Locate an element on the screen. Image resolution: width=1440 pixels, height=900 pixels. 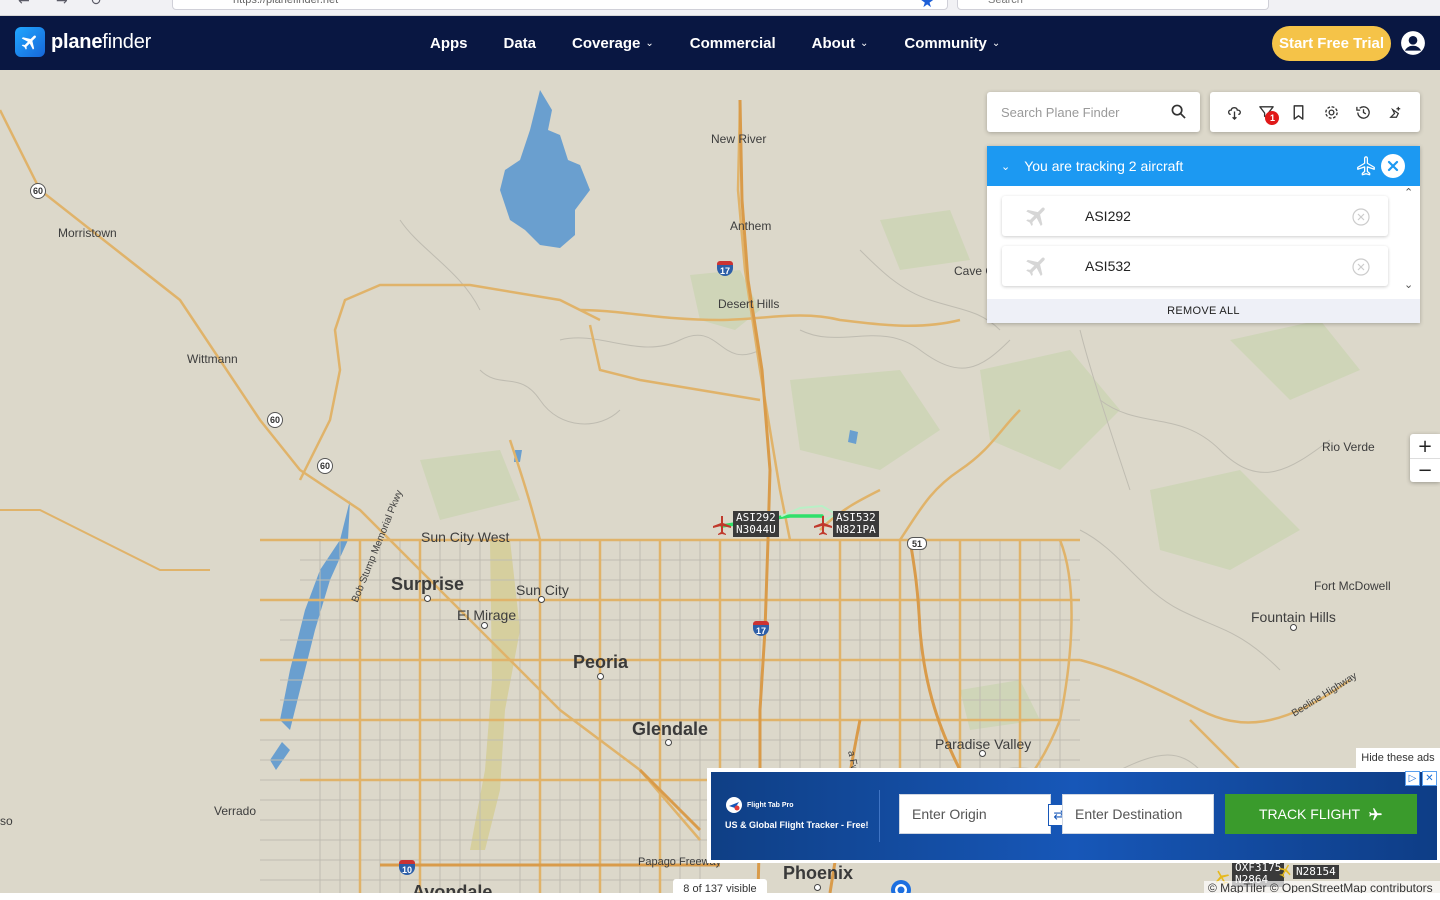
scroll-down-icon: ⌄ is located at coordinates (1408, 284).